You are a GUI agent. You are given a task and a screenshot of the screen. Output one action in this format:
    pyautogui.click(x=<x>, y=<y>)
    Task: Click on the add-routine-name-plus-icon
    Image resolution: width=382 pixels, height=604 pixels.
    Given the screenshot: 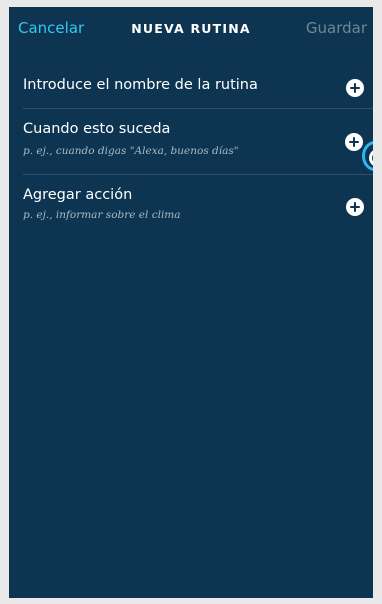 What is the action you would take?
    pyautogui.click(x=355, y=88)
    